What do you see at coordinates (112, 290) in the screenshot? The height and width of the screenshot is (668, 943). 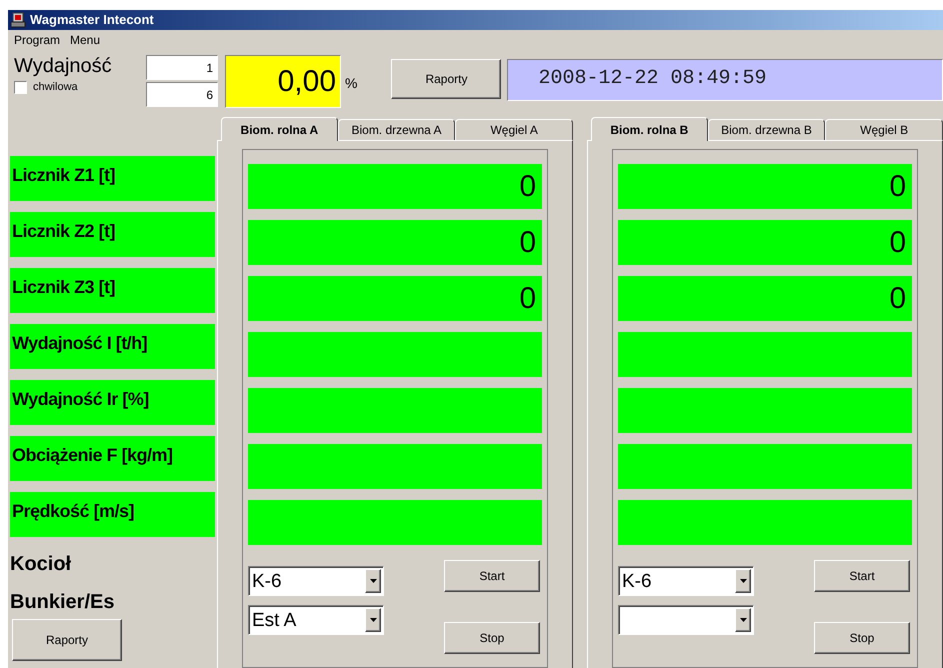 I see `measurement-label: Licznik Z3 [t]` at bounding box center [112, 290].